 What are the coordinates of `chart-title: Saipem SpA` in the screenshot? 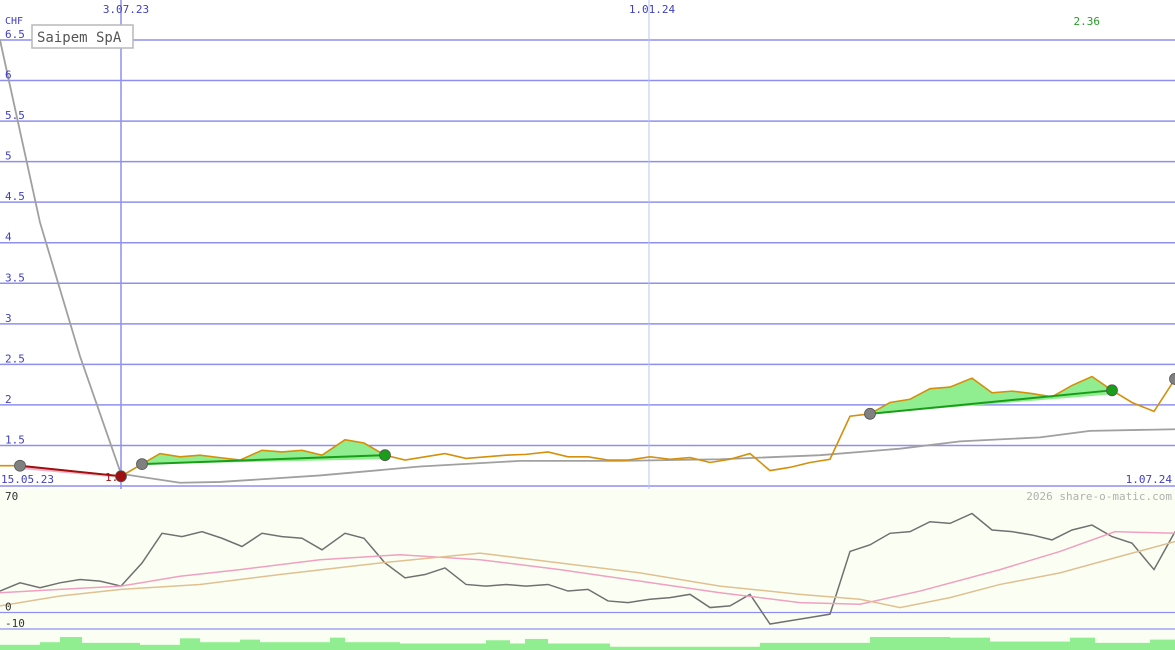 It's located at (79, 38).